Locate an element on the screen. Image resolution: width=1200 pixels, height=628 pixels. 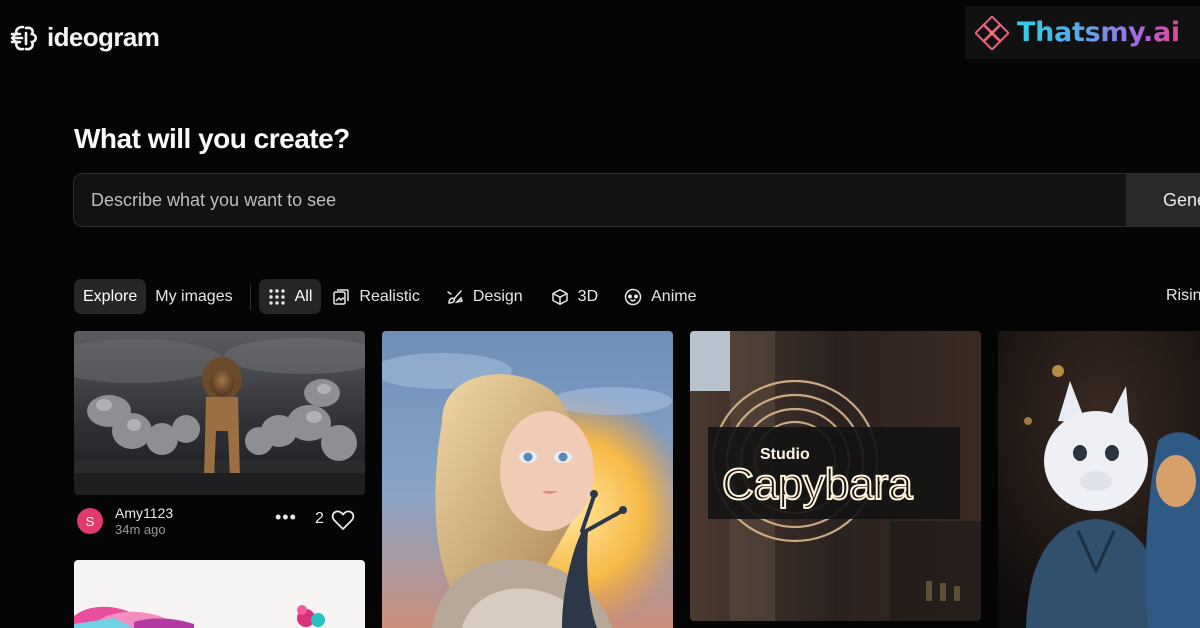
photo-stack-icon is located at coordinates (341, 296).